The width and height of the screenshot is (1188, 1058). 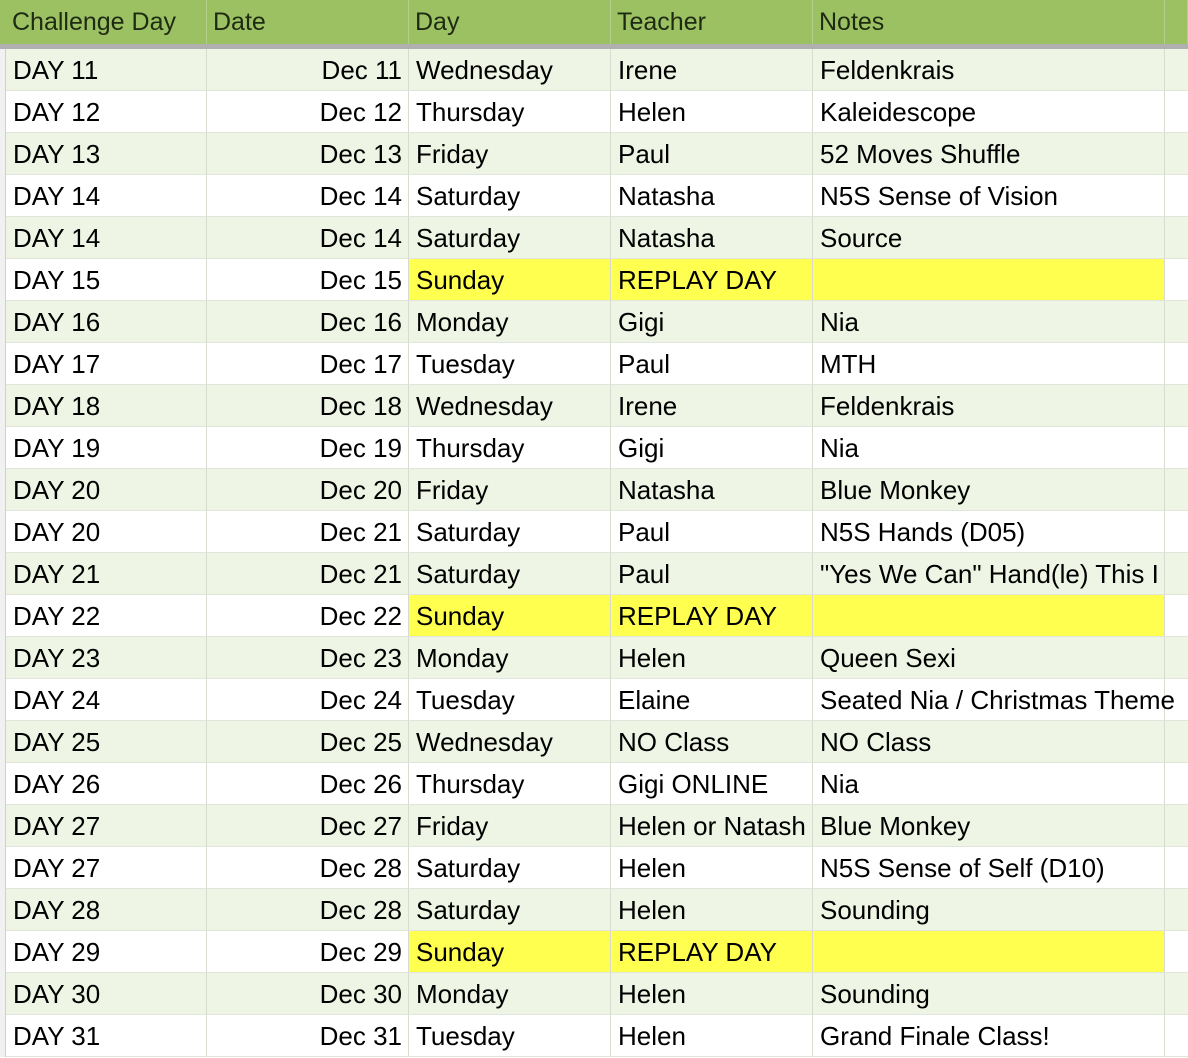 I want to click on notes-cell: "Yes We Can" Hand(le) This I, so click(x=989, y=574).